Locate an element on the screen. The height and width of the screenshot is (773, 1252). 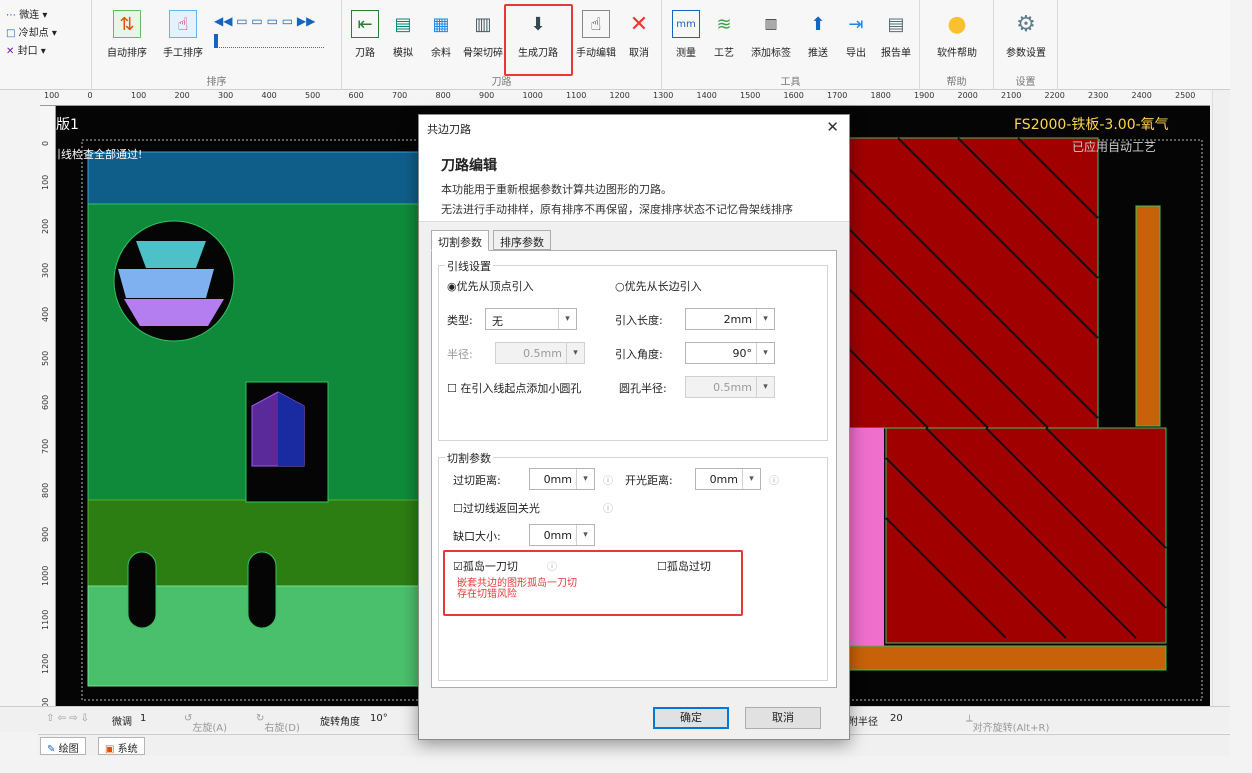
lead-angle-label: 引入角度: is located at coordinates (639, 354).